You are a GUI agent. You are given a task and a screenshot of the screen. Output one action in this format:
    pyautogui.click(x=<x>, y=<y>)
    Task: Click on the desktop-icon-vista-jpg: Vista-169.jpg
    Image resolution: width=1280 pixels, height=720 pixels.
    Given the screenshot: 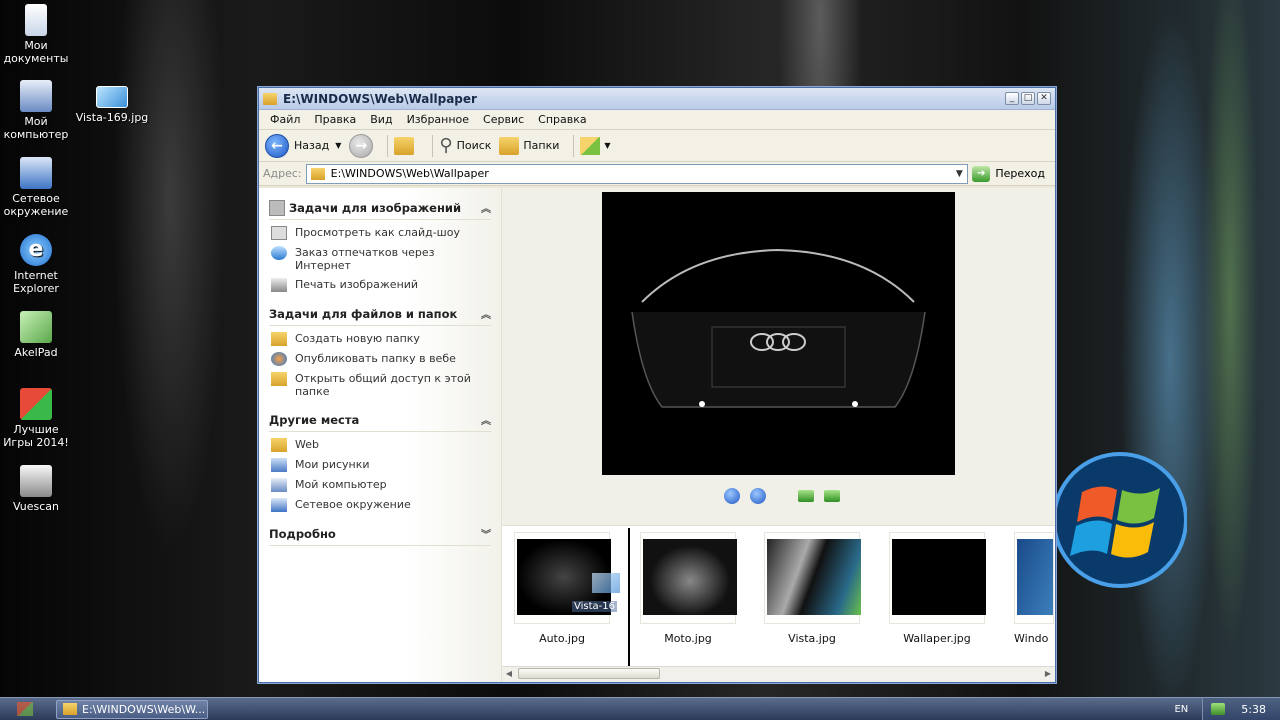 What is the action you would take?
    pyautogui.click(x=112, y=105)
    